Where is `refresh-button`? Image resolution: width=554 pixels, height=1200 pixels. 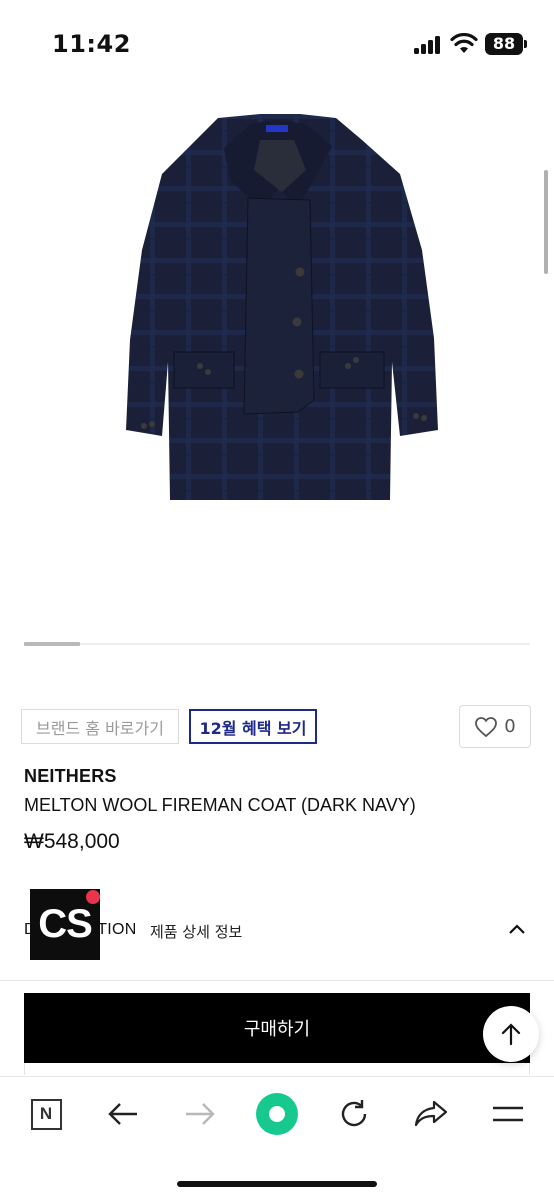 refresh-button is located at coordinates (354, 1114).